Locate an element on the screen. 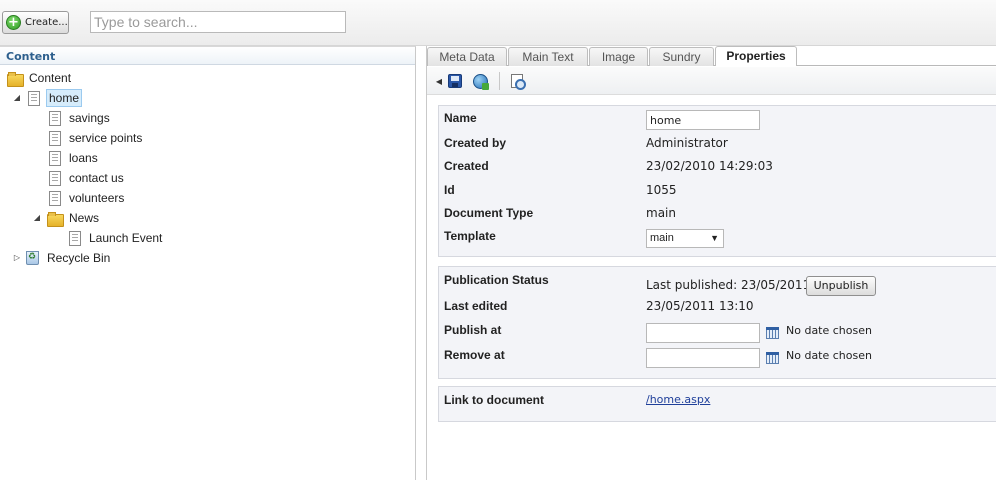 The width and height of the screenshot is (996, 480). tab-meta-data: Meta Data is located at coordinates (467, 56).